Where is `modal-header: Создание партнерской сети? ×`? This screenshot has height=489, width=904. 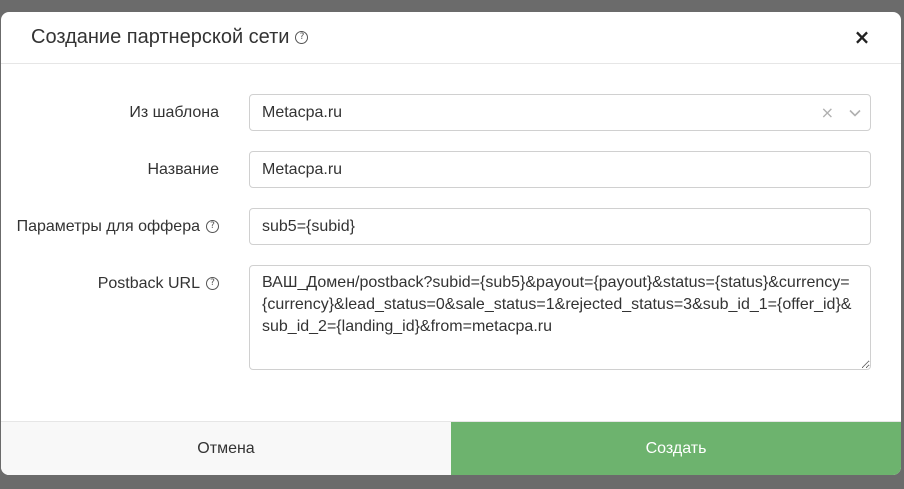
modal-header: Создание партнерской сети? × is located at coordinates (451, 38).